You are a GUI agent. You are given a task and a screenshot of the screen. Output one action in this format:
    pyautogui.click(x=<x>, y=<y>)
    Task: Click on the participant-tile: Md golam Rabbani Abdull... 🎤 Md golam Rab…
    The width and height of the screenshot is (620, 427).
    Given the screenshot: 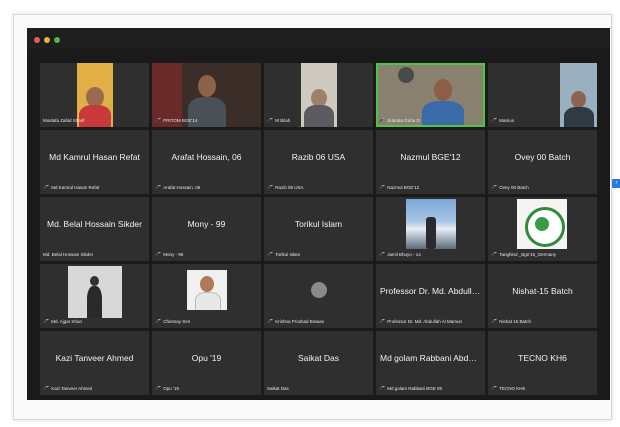 What is the action you would take?
    pyautogui.click(x=430, y=363)
    